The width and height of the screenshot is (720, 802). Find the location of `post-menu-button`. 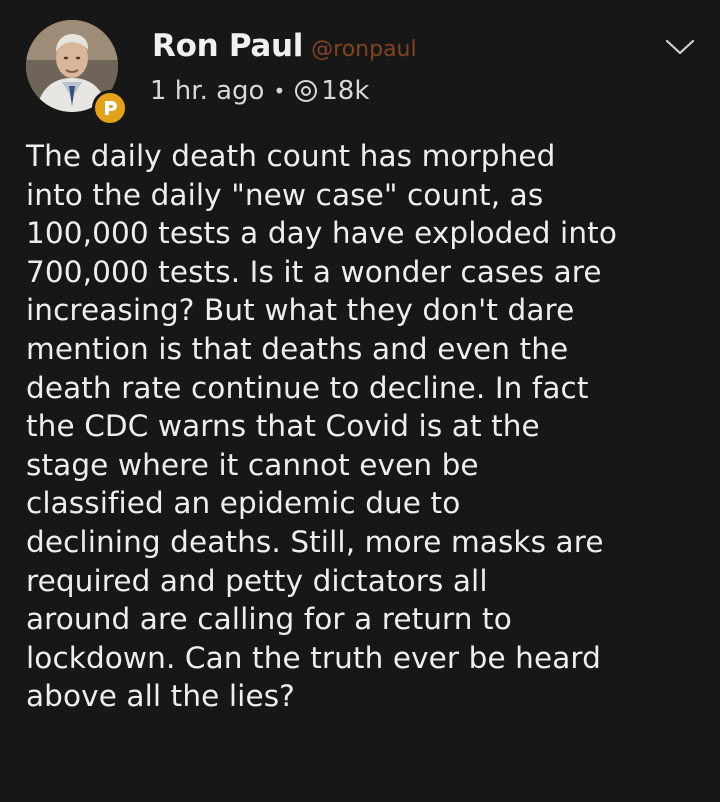

post-menu-button is located at coordinates (680, 47).